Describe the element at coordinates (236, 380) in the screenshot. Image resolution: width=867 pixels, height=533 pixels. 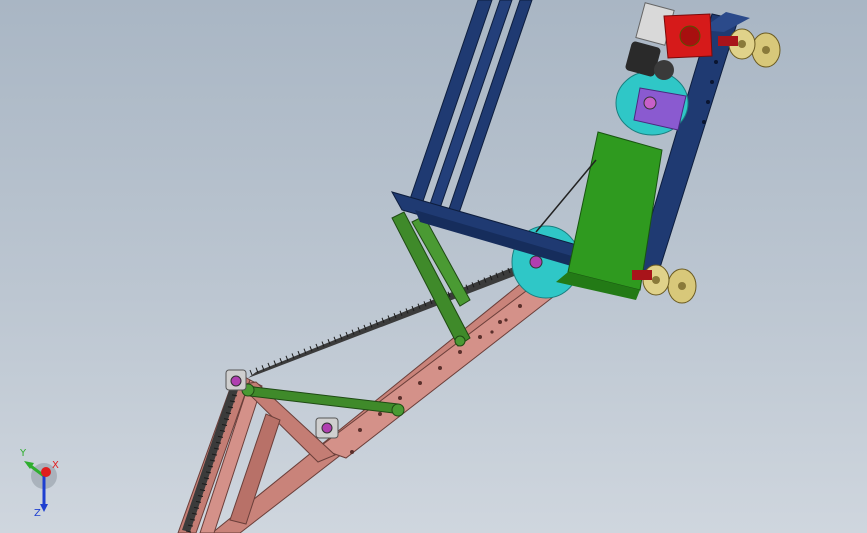
I see `bearing-block-upper` at that location.